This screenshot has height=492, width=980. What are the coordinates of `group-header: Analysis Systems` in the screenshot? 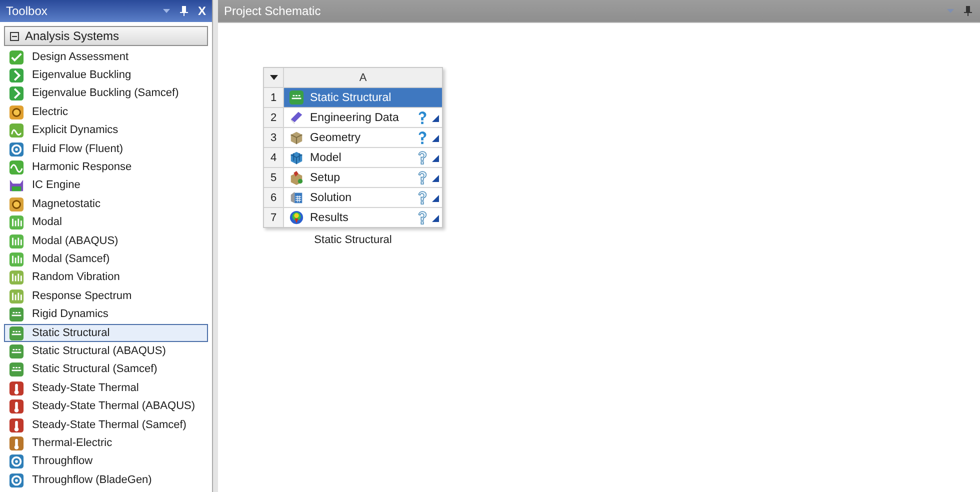 It's located at (106, 36).